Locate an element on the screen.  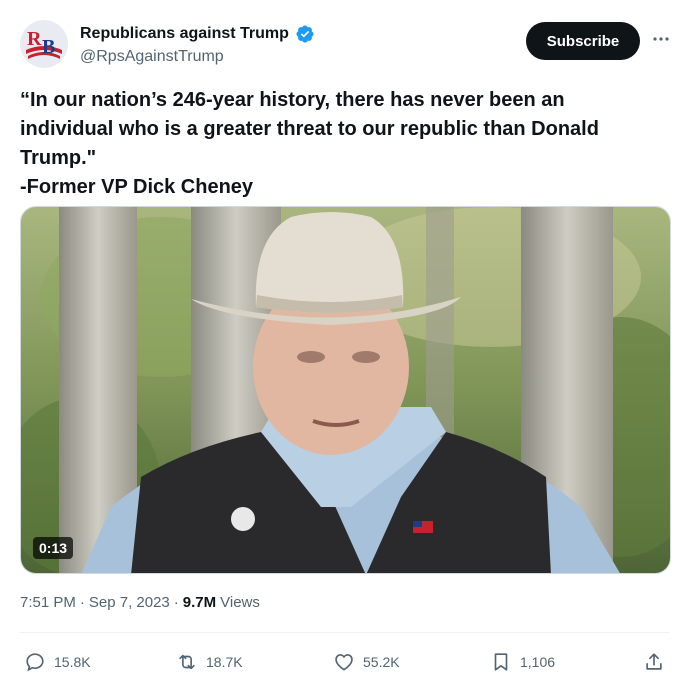
reply-icon is located at coordinates (35, 662).